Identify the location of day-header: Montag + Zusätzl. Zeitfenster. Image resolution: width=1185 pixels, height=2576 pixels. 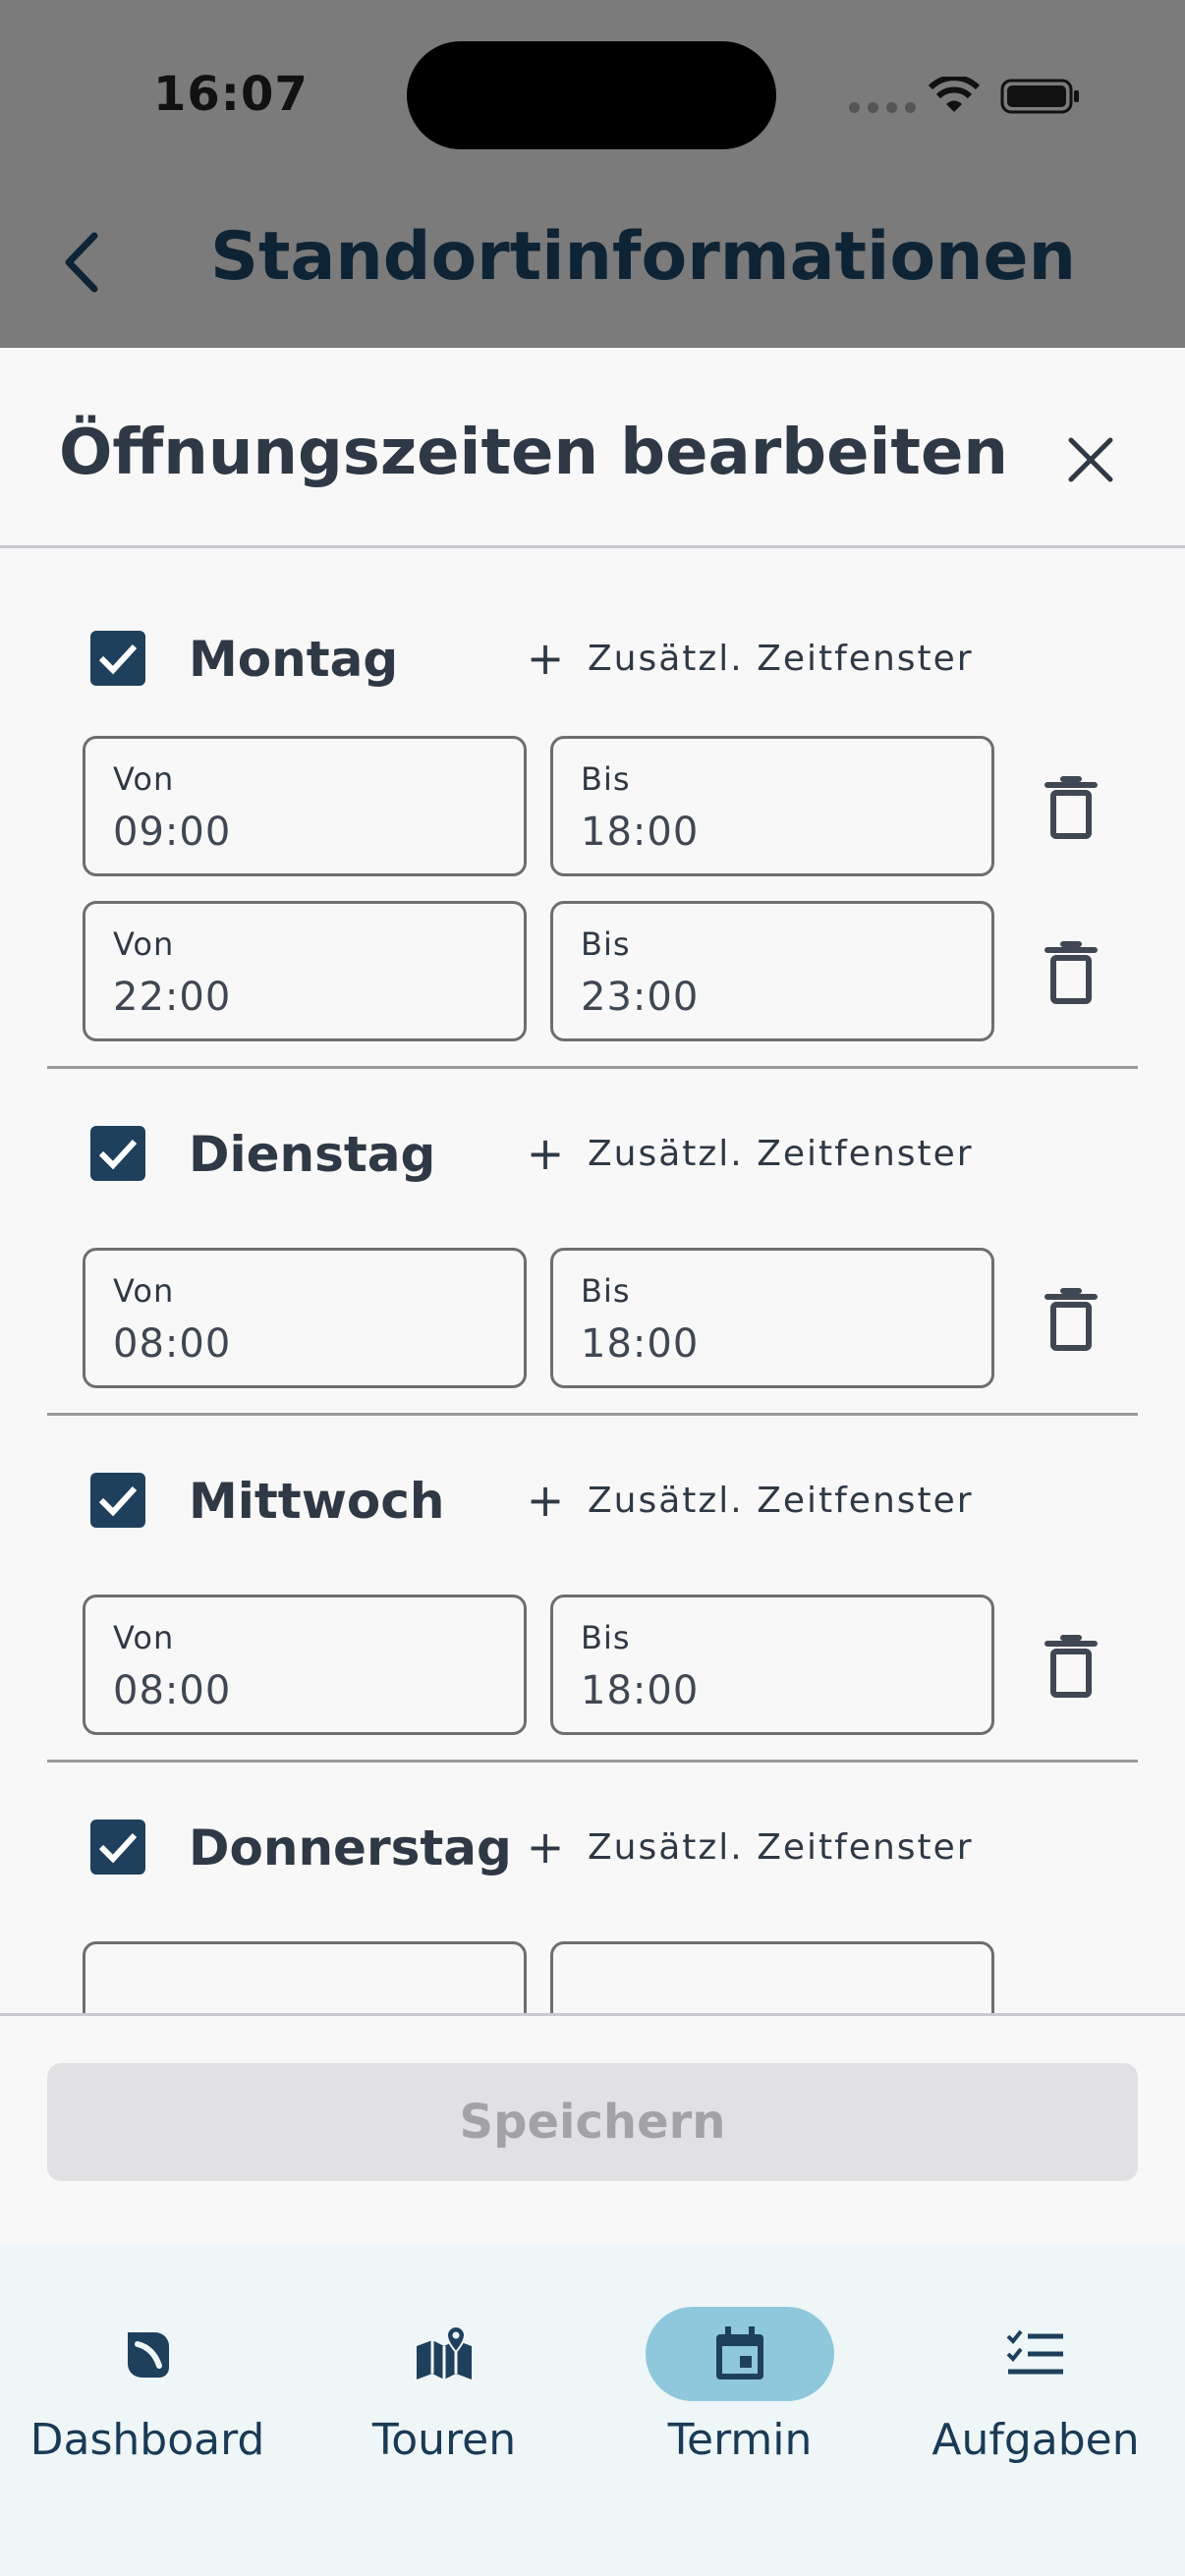
(592, 642).